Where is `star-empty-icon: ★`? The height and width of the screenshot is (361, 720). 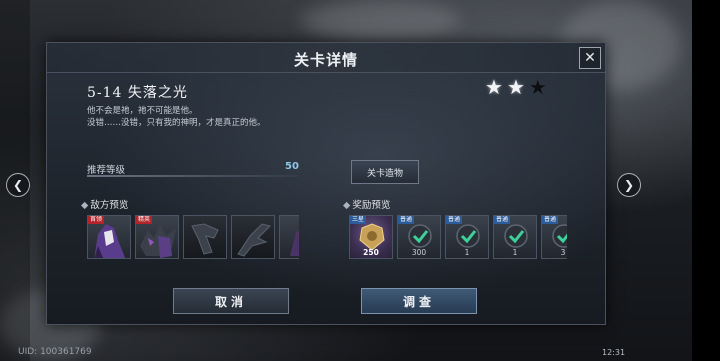
star-empty-icon: ★ is located at coordinates (537, 87).